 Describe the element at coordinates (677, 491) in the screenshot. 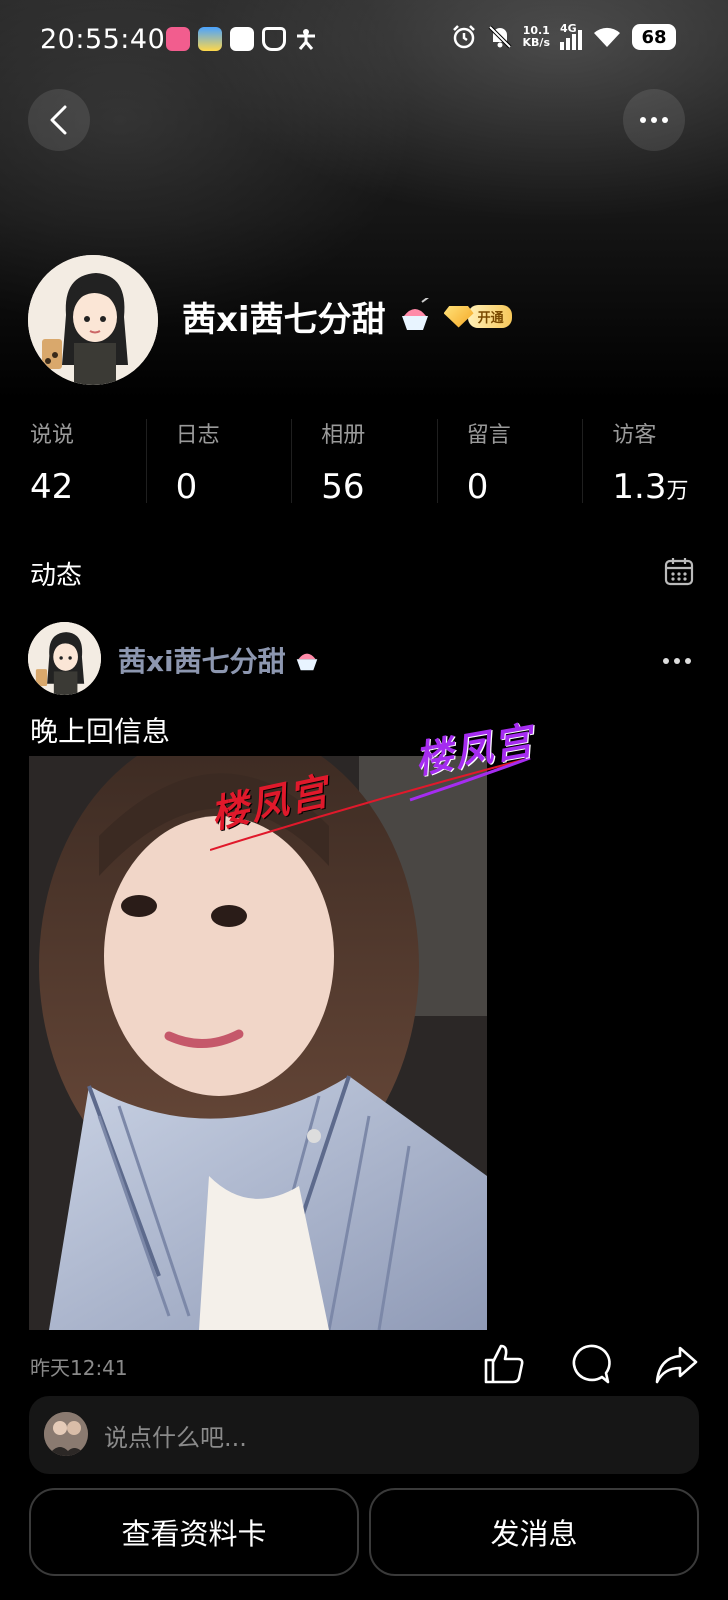

I see `stat-unit: 万` at that location.